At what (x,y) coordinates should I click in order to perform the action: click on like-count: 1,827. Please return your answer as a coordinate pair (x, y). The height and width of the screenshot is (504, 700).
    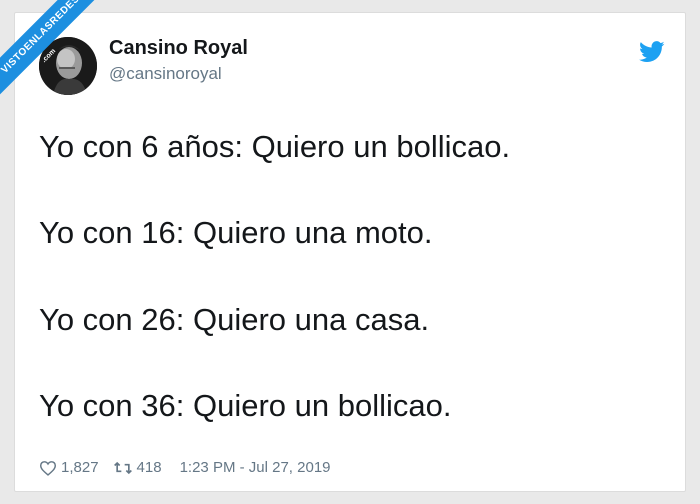
    Looking at the image, I should click on (80, 467).